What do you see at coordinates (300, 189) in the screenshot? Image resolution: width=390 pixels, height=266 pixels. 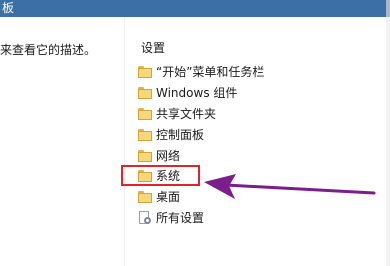 I see `arrow-shaft` at bounding box center [300, 189].